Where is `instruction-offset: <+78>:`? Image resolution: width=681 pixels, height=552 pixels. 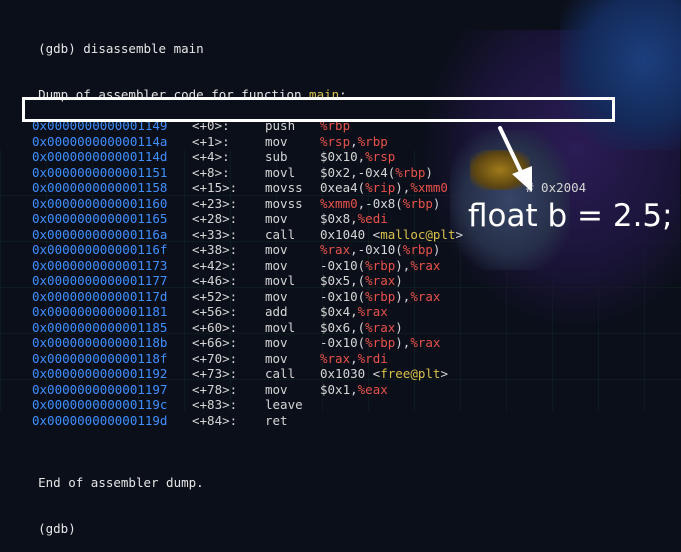
instruction-offset: <+78>: is located at coordinates (215, 389).